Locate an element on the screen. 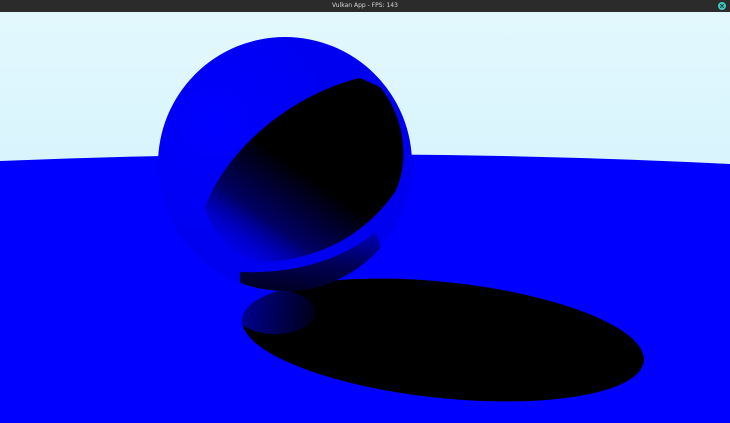 This screenshot has width=730, height=423. window-title: Vulkan App - FPS: 143 is located at coordinates (365, 5).